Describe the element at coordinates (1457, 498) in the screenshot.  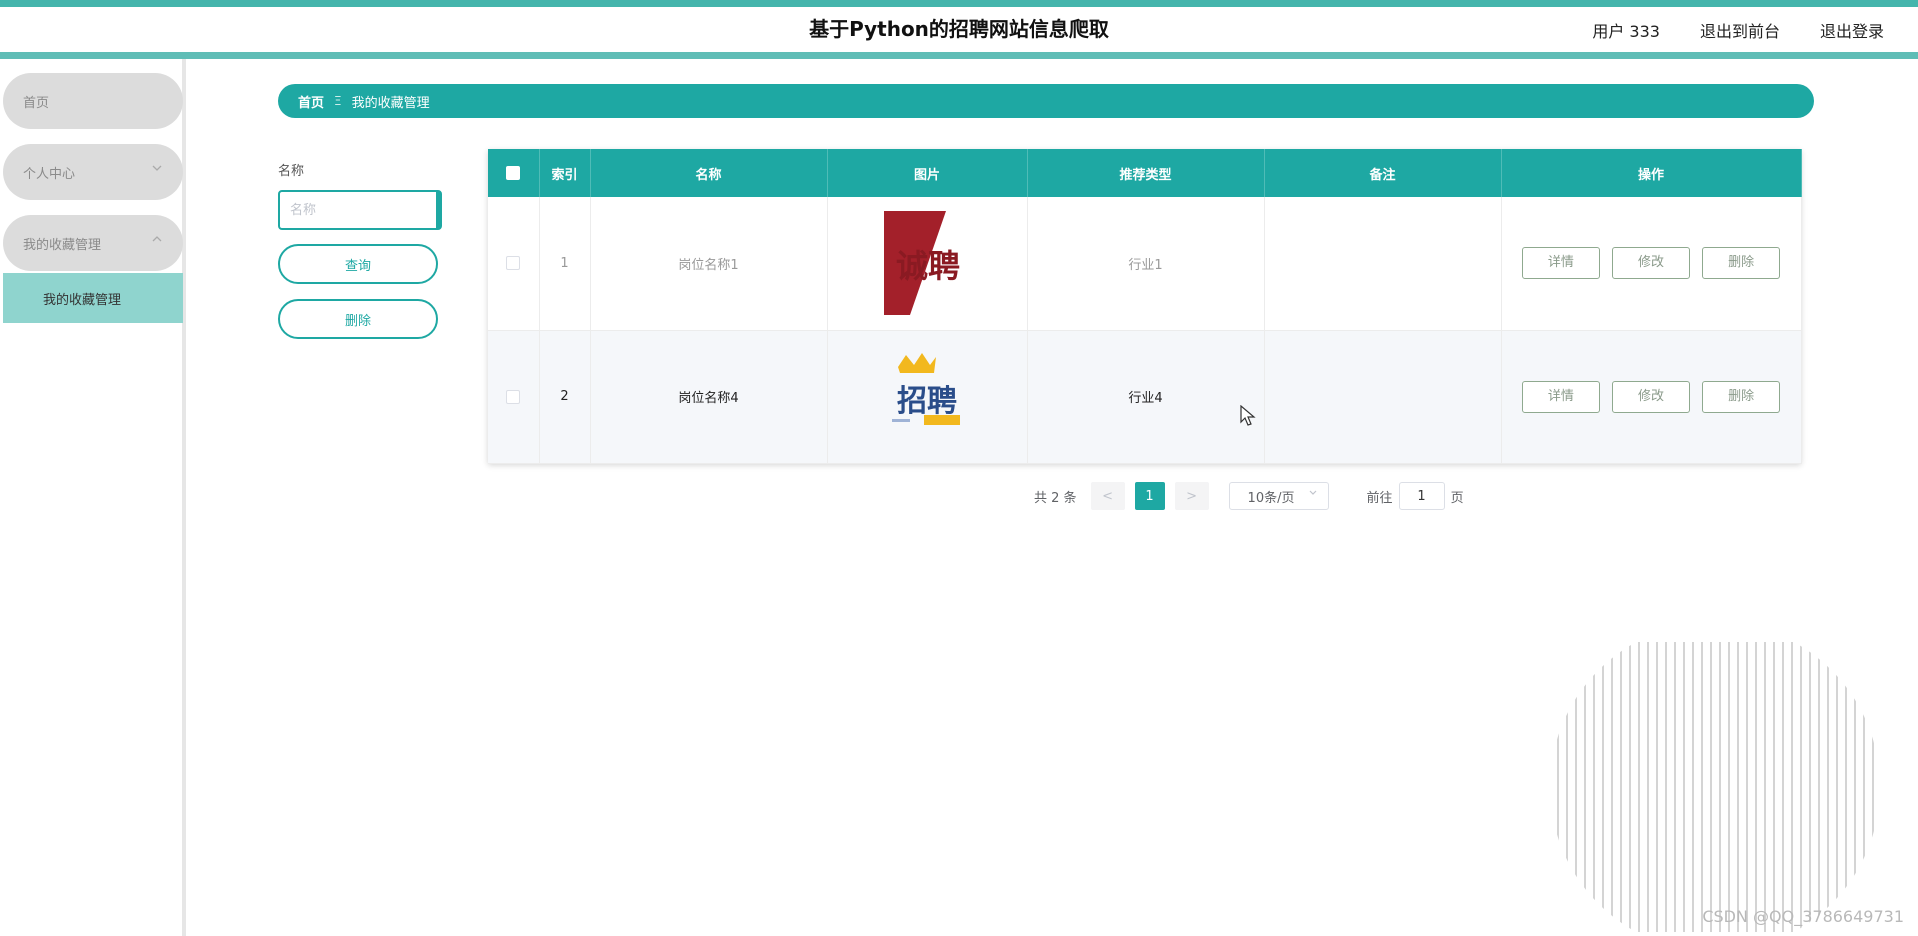
I see `goto-suffix: 页` at that location.